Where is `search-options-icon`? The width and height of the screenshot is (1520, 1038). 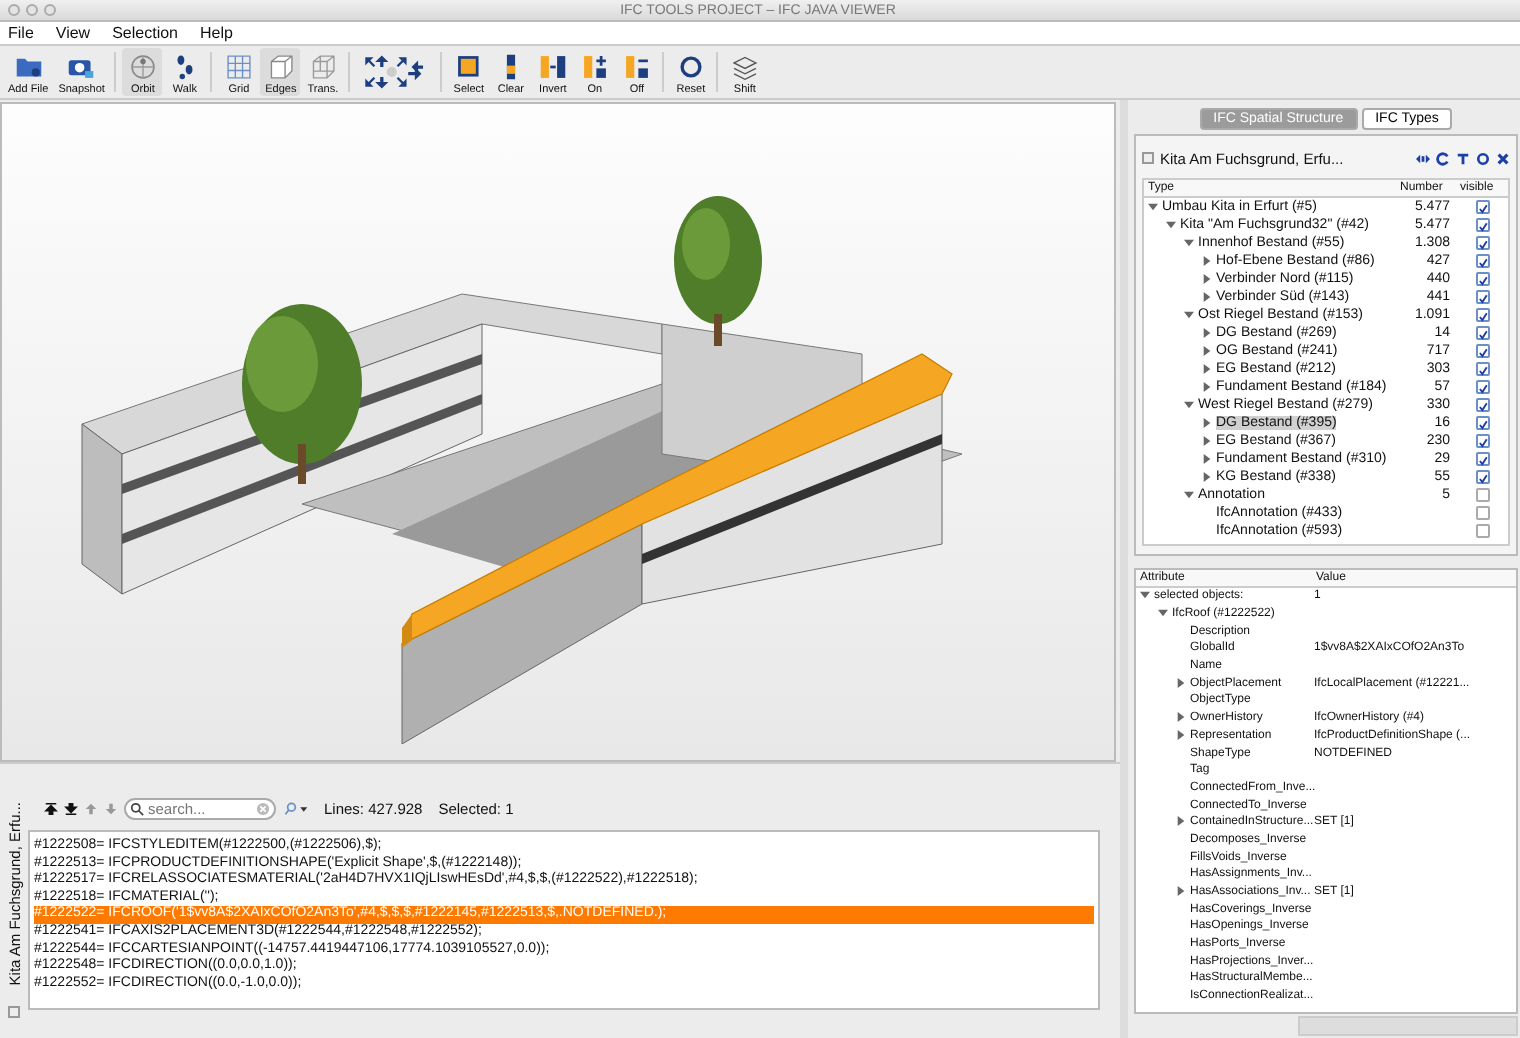
search-options-icon is located at coordinates (295, 808).